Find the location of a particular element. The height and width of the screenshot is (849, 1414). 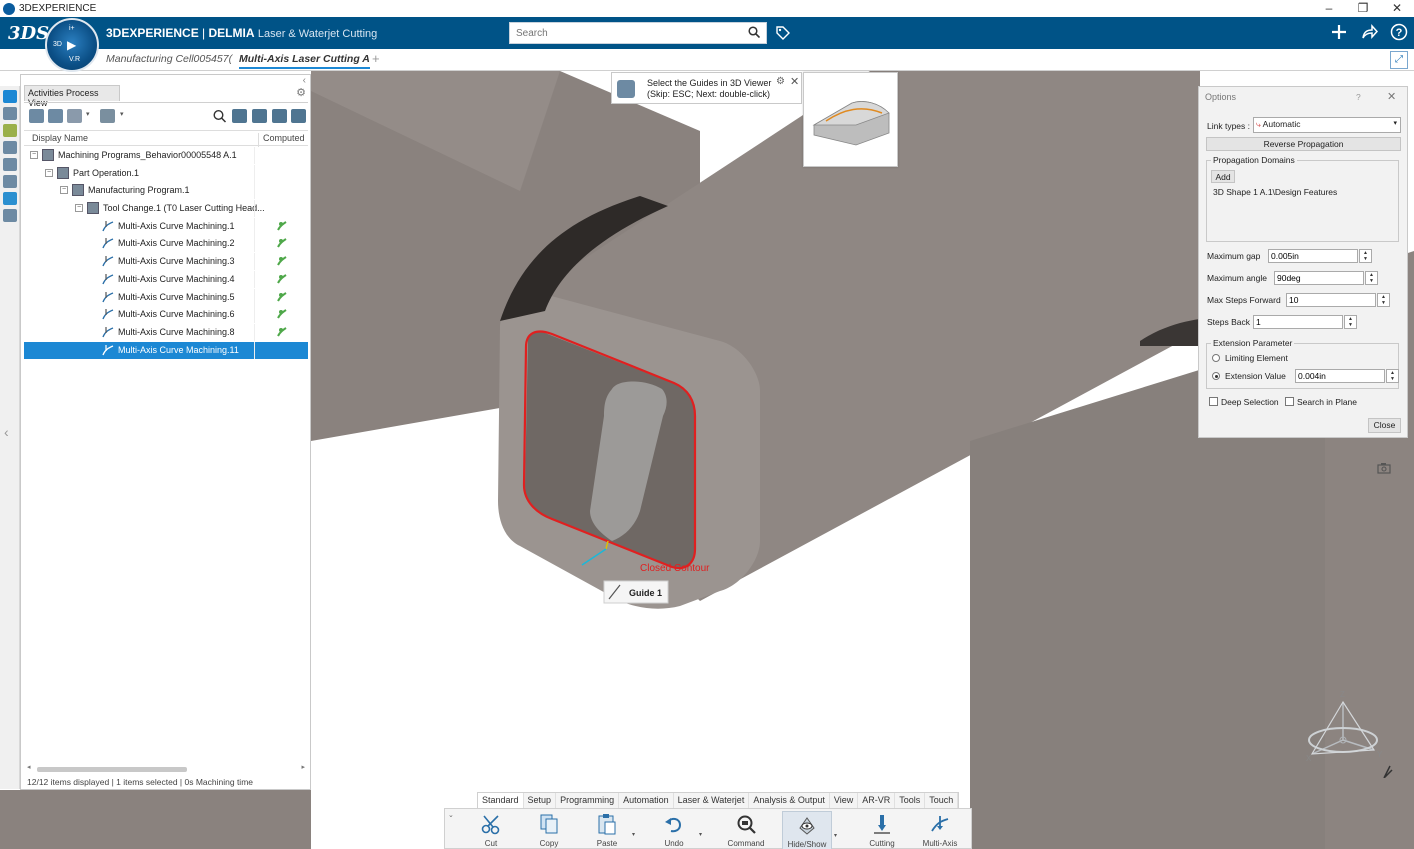

options-help-icon: ? is located at coordinates (1358, 97).